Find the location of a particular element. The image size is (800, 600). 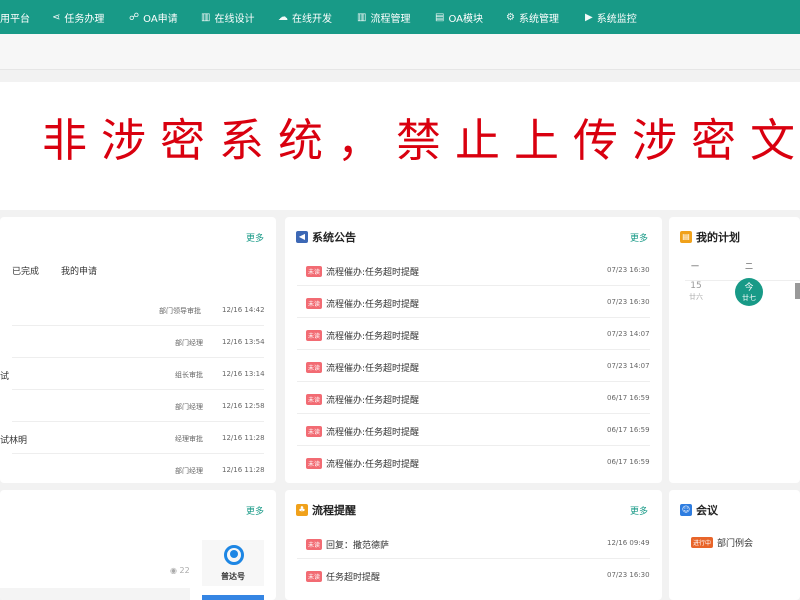

clipboard-icon: ▤ is located at coordinates (686, 237).